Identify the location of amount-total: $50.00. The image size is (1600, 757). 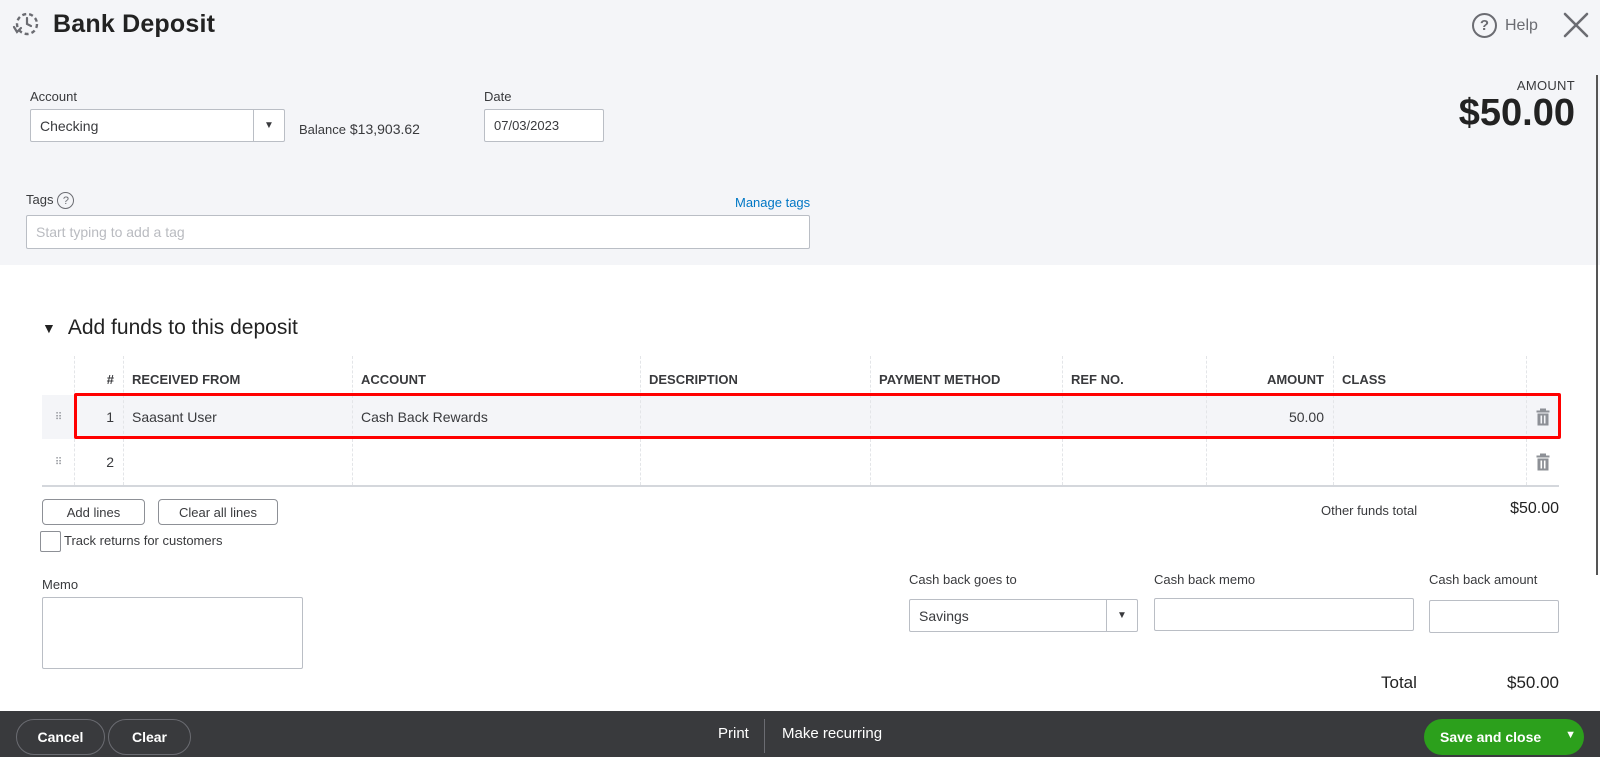
(1516, 113).